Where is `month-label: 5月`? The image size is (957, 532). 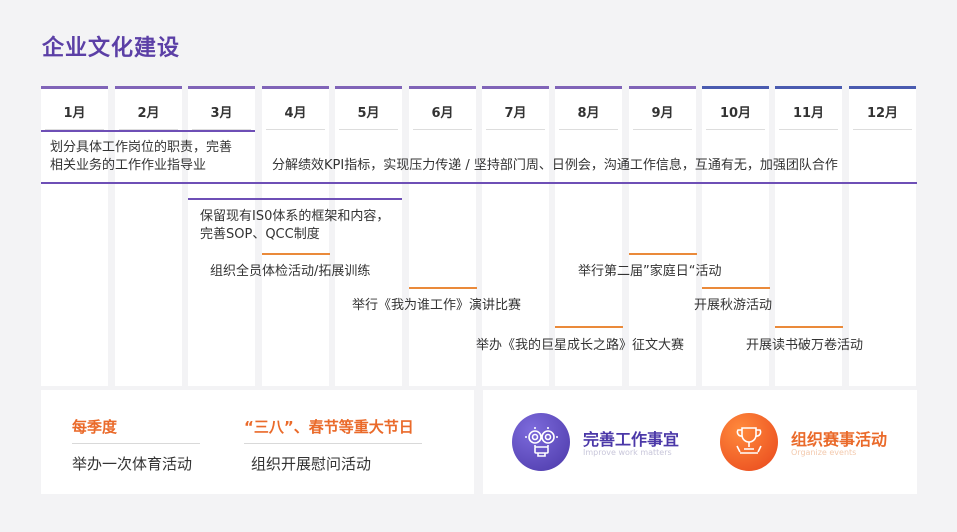 month-label: 5月 is located at coordinates (368, 113).